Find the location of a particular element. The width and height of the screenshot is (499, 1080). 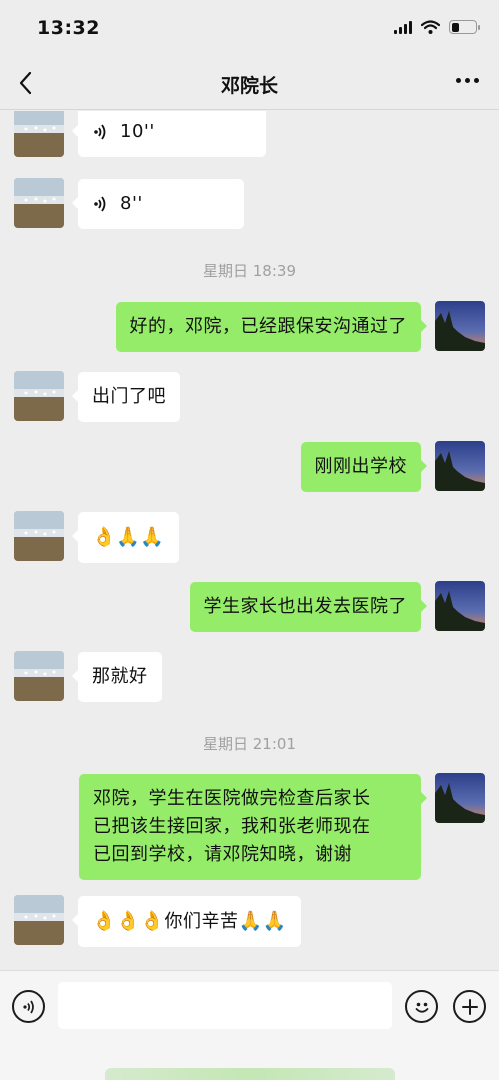

message-line: 邓院，学生在医院做完检查后家长 is located at coordinates (232, 798).